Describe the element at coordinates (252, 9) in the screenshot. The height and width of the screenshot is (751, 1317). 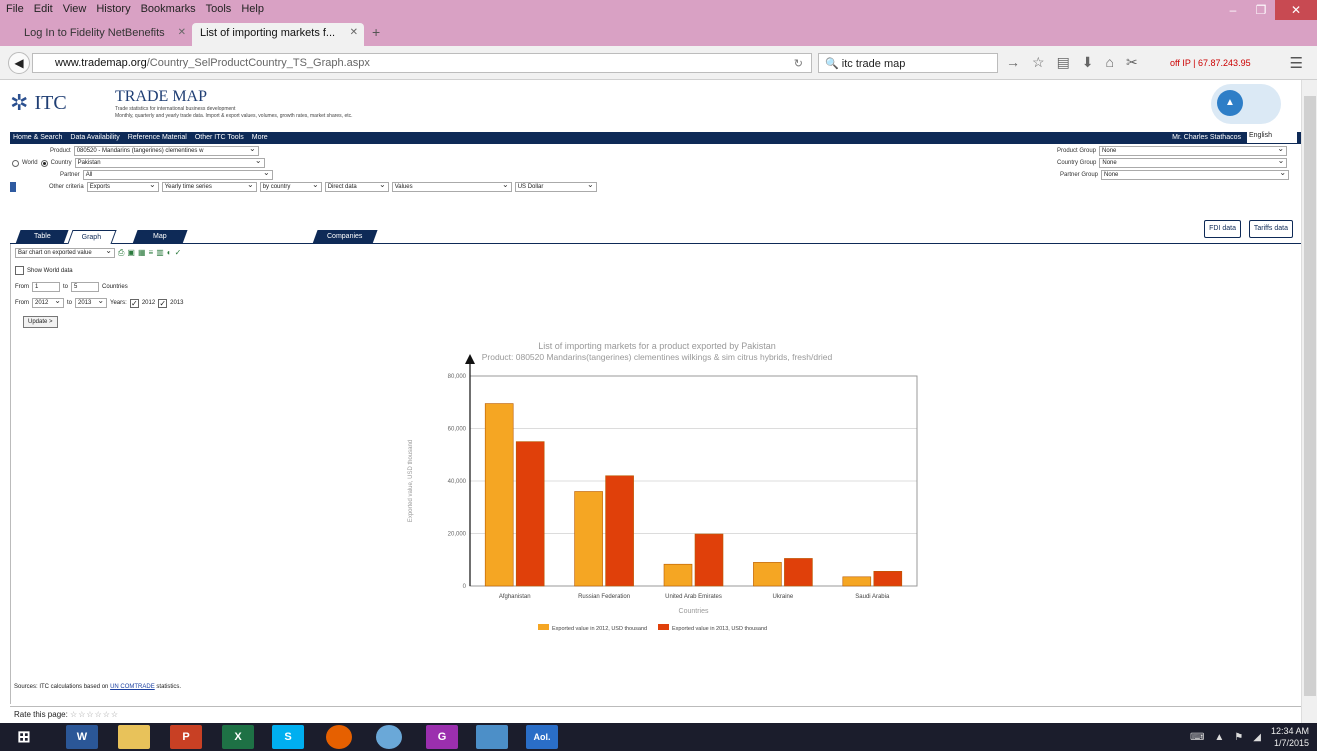
I see `menu-help: Help` at that location.